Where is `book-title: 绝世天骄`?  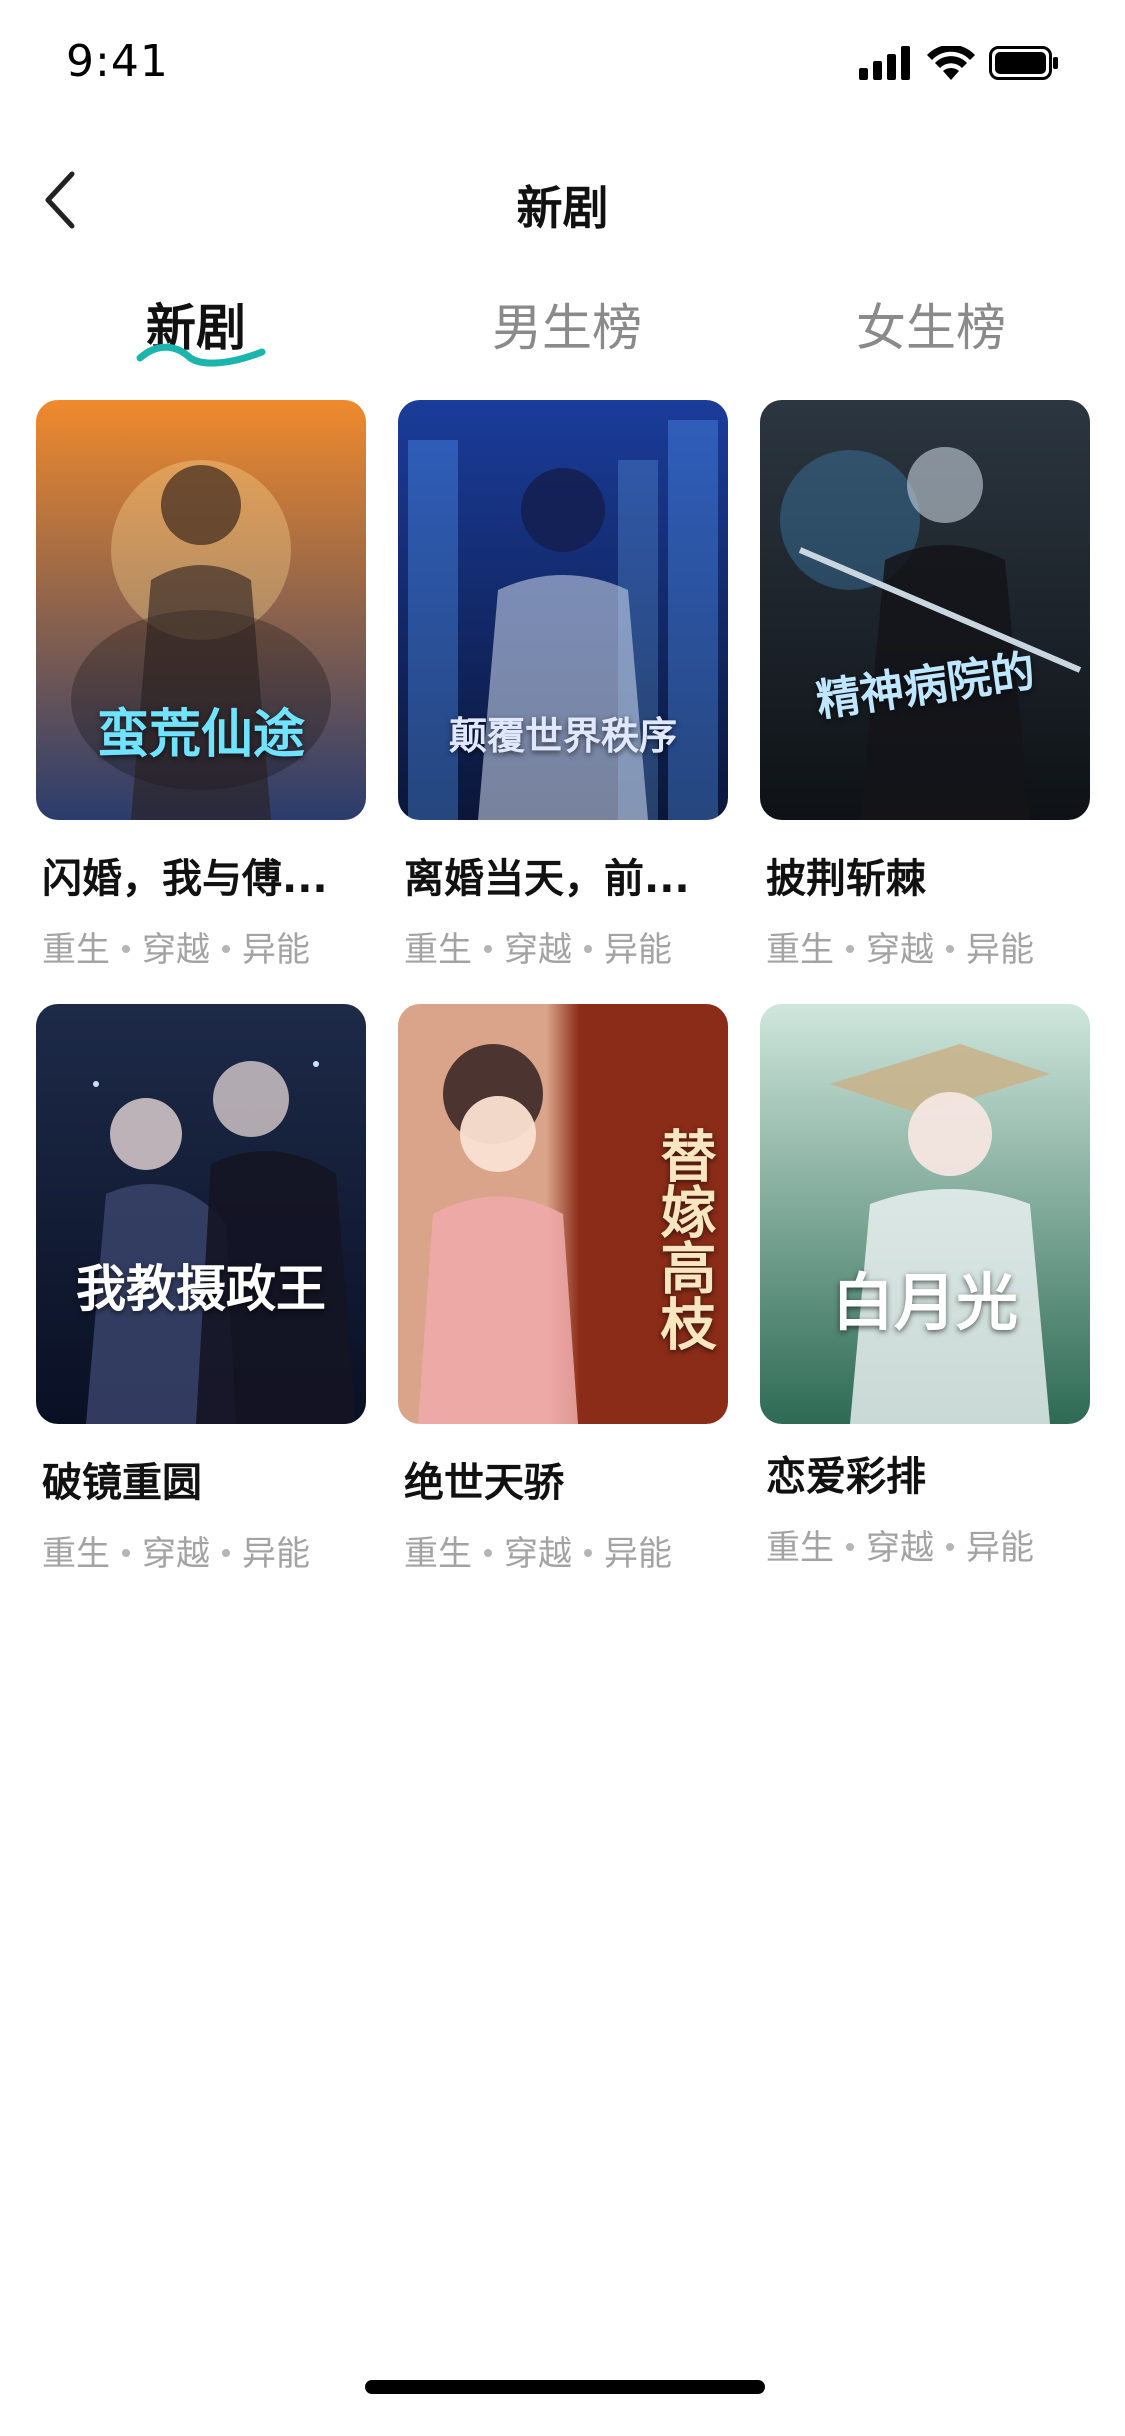
book-title: 绝世天骄 is located at coordinates (484, 1483).